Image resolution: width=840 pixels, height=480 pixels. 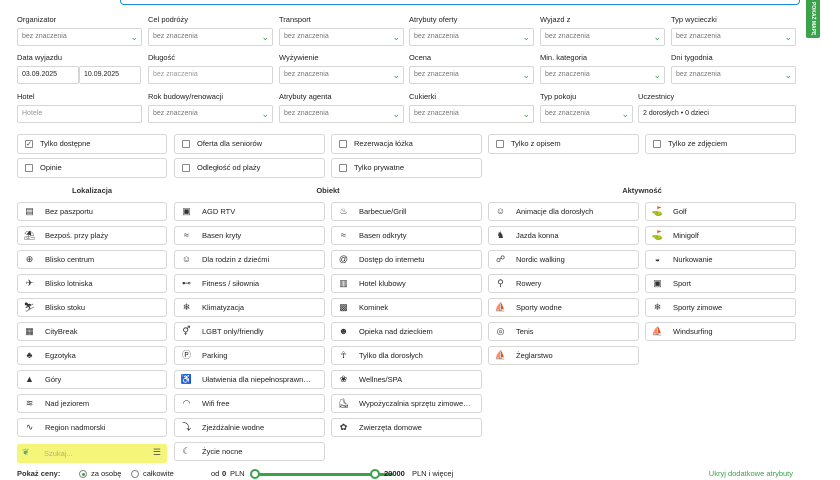 I want to click on water-sports-icon: ⛵, so click(x=500, y=307).